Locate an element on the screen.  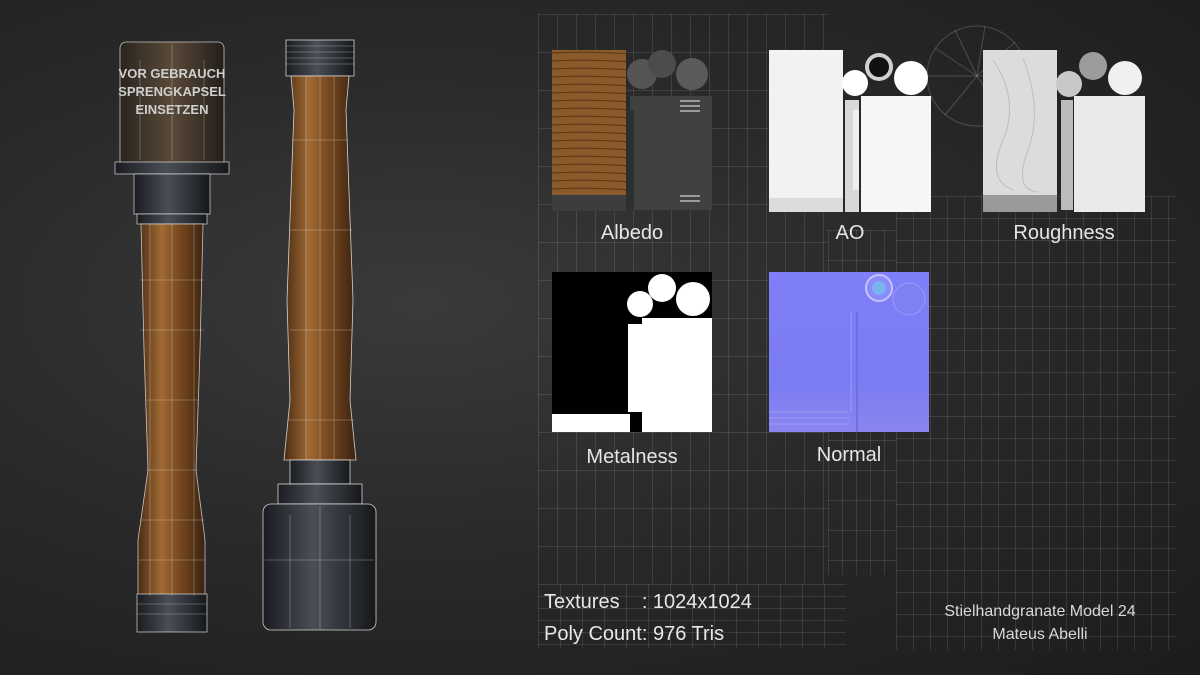
author-name: Mateus Abelli is located at coordinates (1040, 634).